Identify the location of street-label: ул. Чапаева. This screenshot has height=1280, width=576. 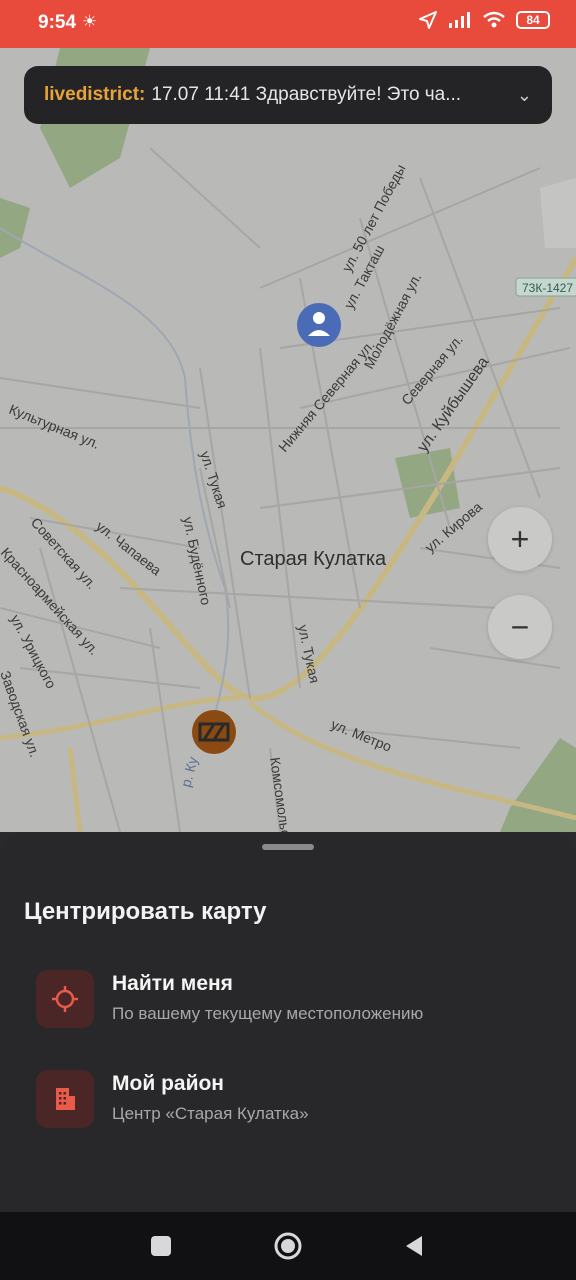
(128, 548).